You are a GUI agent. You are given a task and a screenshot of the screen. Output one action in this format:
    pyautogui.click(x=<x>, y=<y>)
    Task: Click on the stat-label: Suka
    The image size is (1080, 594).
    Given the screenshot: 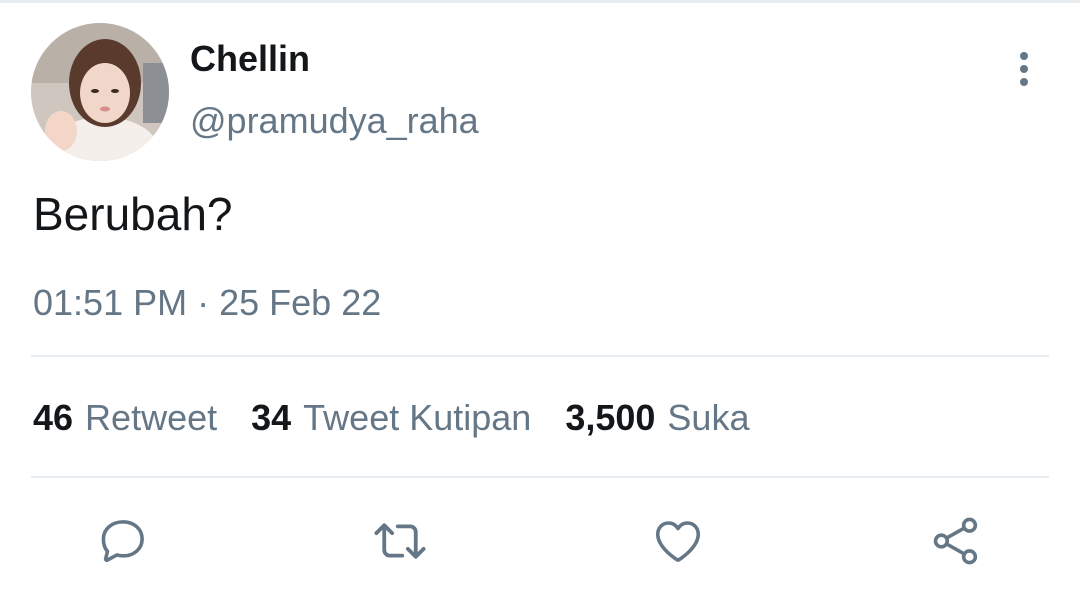 What is the action you would take?
    pyautogui.click(x=708, y=417)
    